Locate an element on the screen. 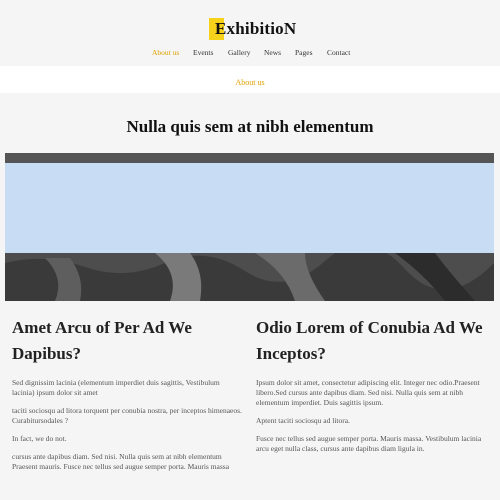 This screenshot has width=500, height=500. statue-image-fragment is located at coordinates (249, 277).